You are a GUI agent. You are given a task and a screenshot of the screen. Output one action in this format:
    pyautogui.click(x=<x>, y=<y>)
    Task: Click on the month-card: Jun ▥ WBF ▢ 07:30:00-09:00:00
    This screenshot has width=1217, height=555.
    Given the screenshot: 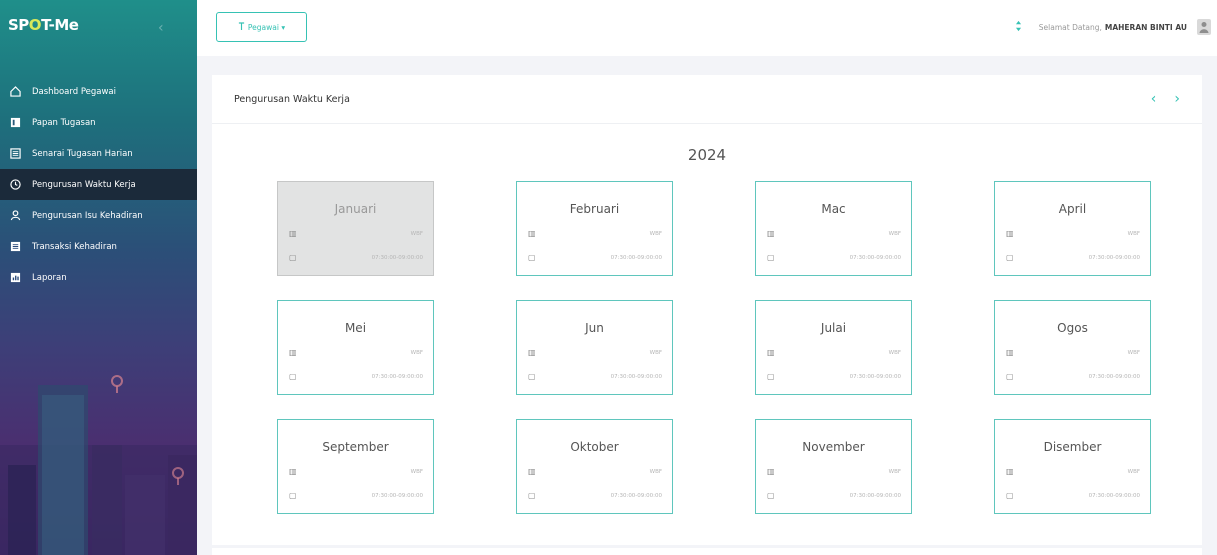 What is the action you would take?
    pyautogui.click(x=594, y=347)
    